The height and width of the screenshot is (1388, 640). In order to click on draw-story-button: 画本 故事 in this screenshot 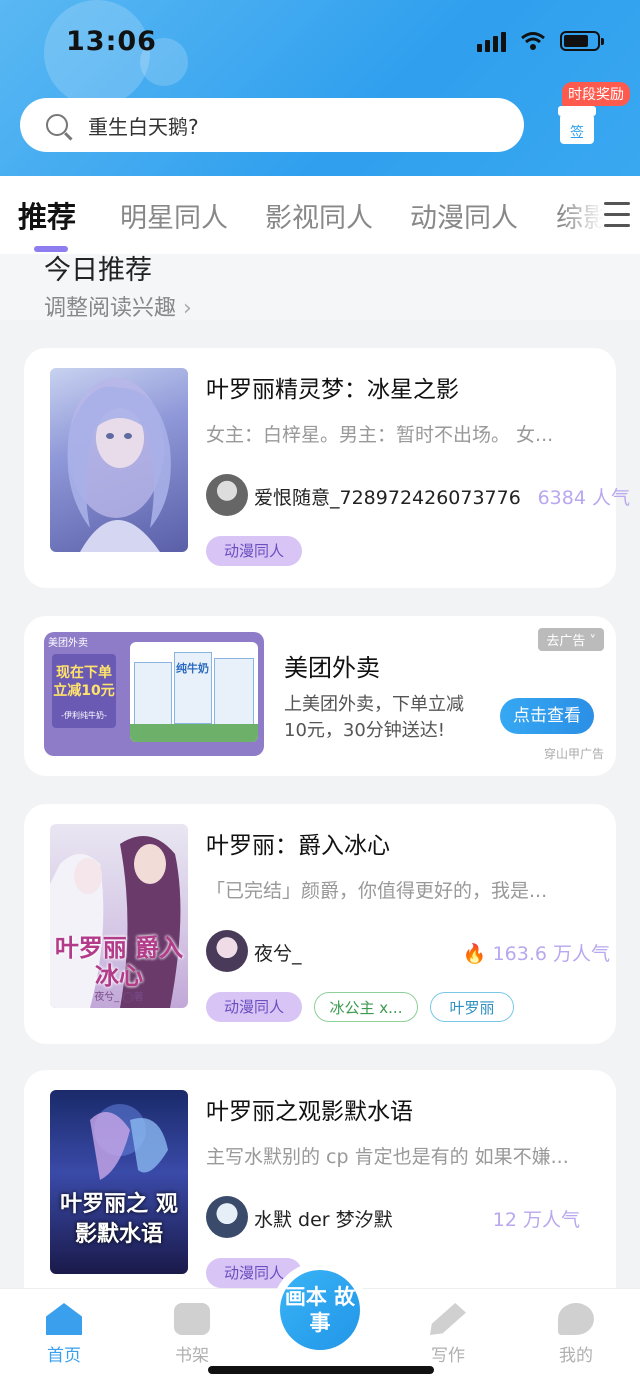, I will do `click(320, 1310)`.